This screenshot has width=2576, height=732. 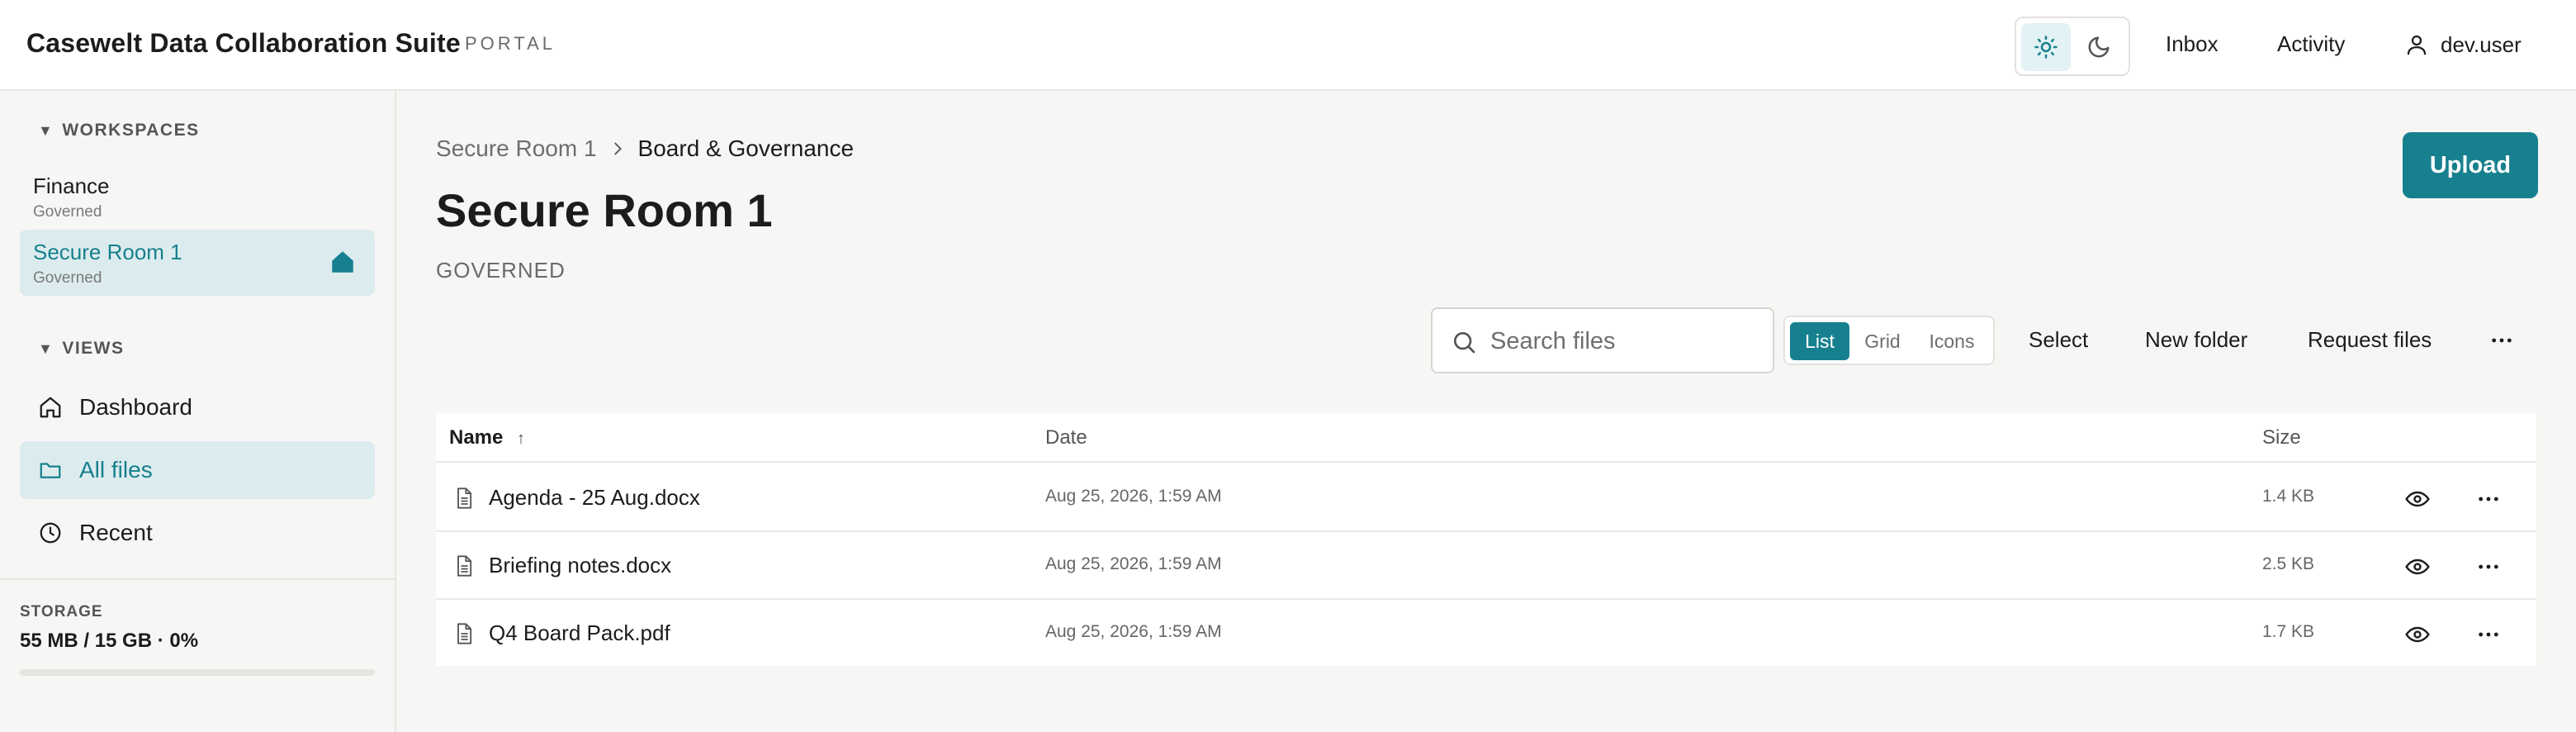 What do you see at coordinates (61, 611) in the screenshot?
I see `storage-heading: STORAGE` at bounding box center [61, 611].